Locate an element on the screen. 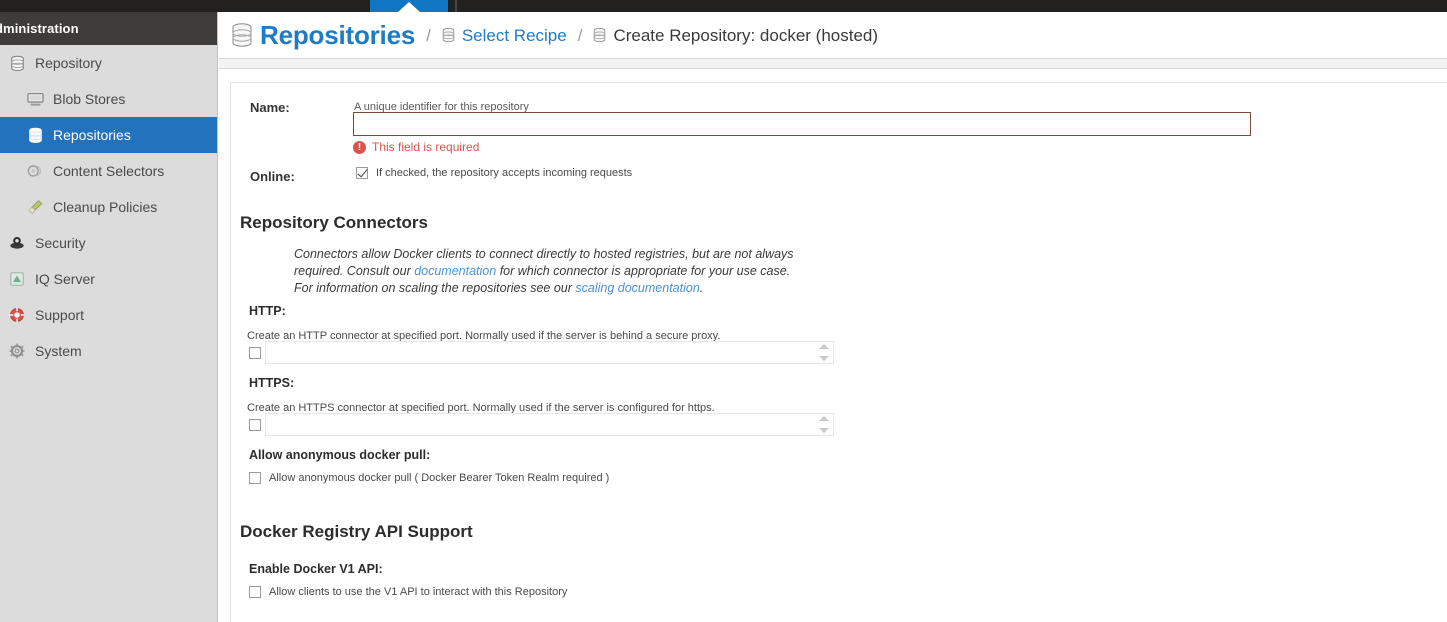  api-support-section-title: Docker Registry API Support is located at coordinates (356, 531).